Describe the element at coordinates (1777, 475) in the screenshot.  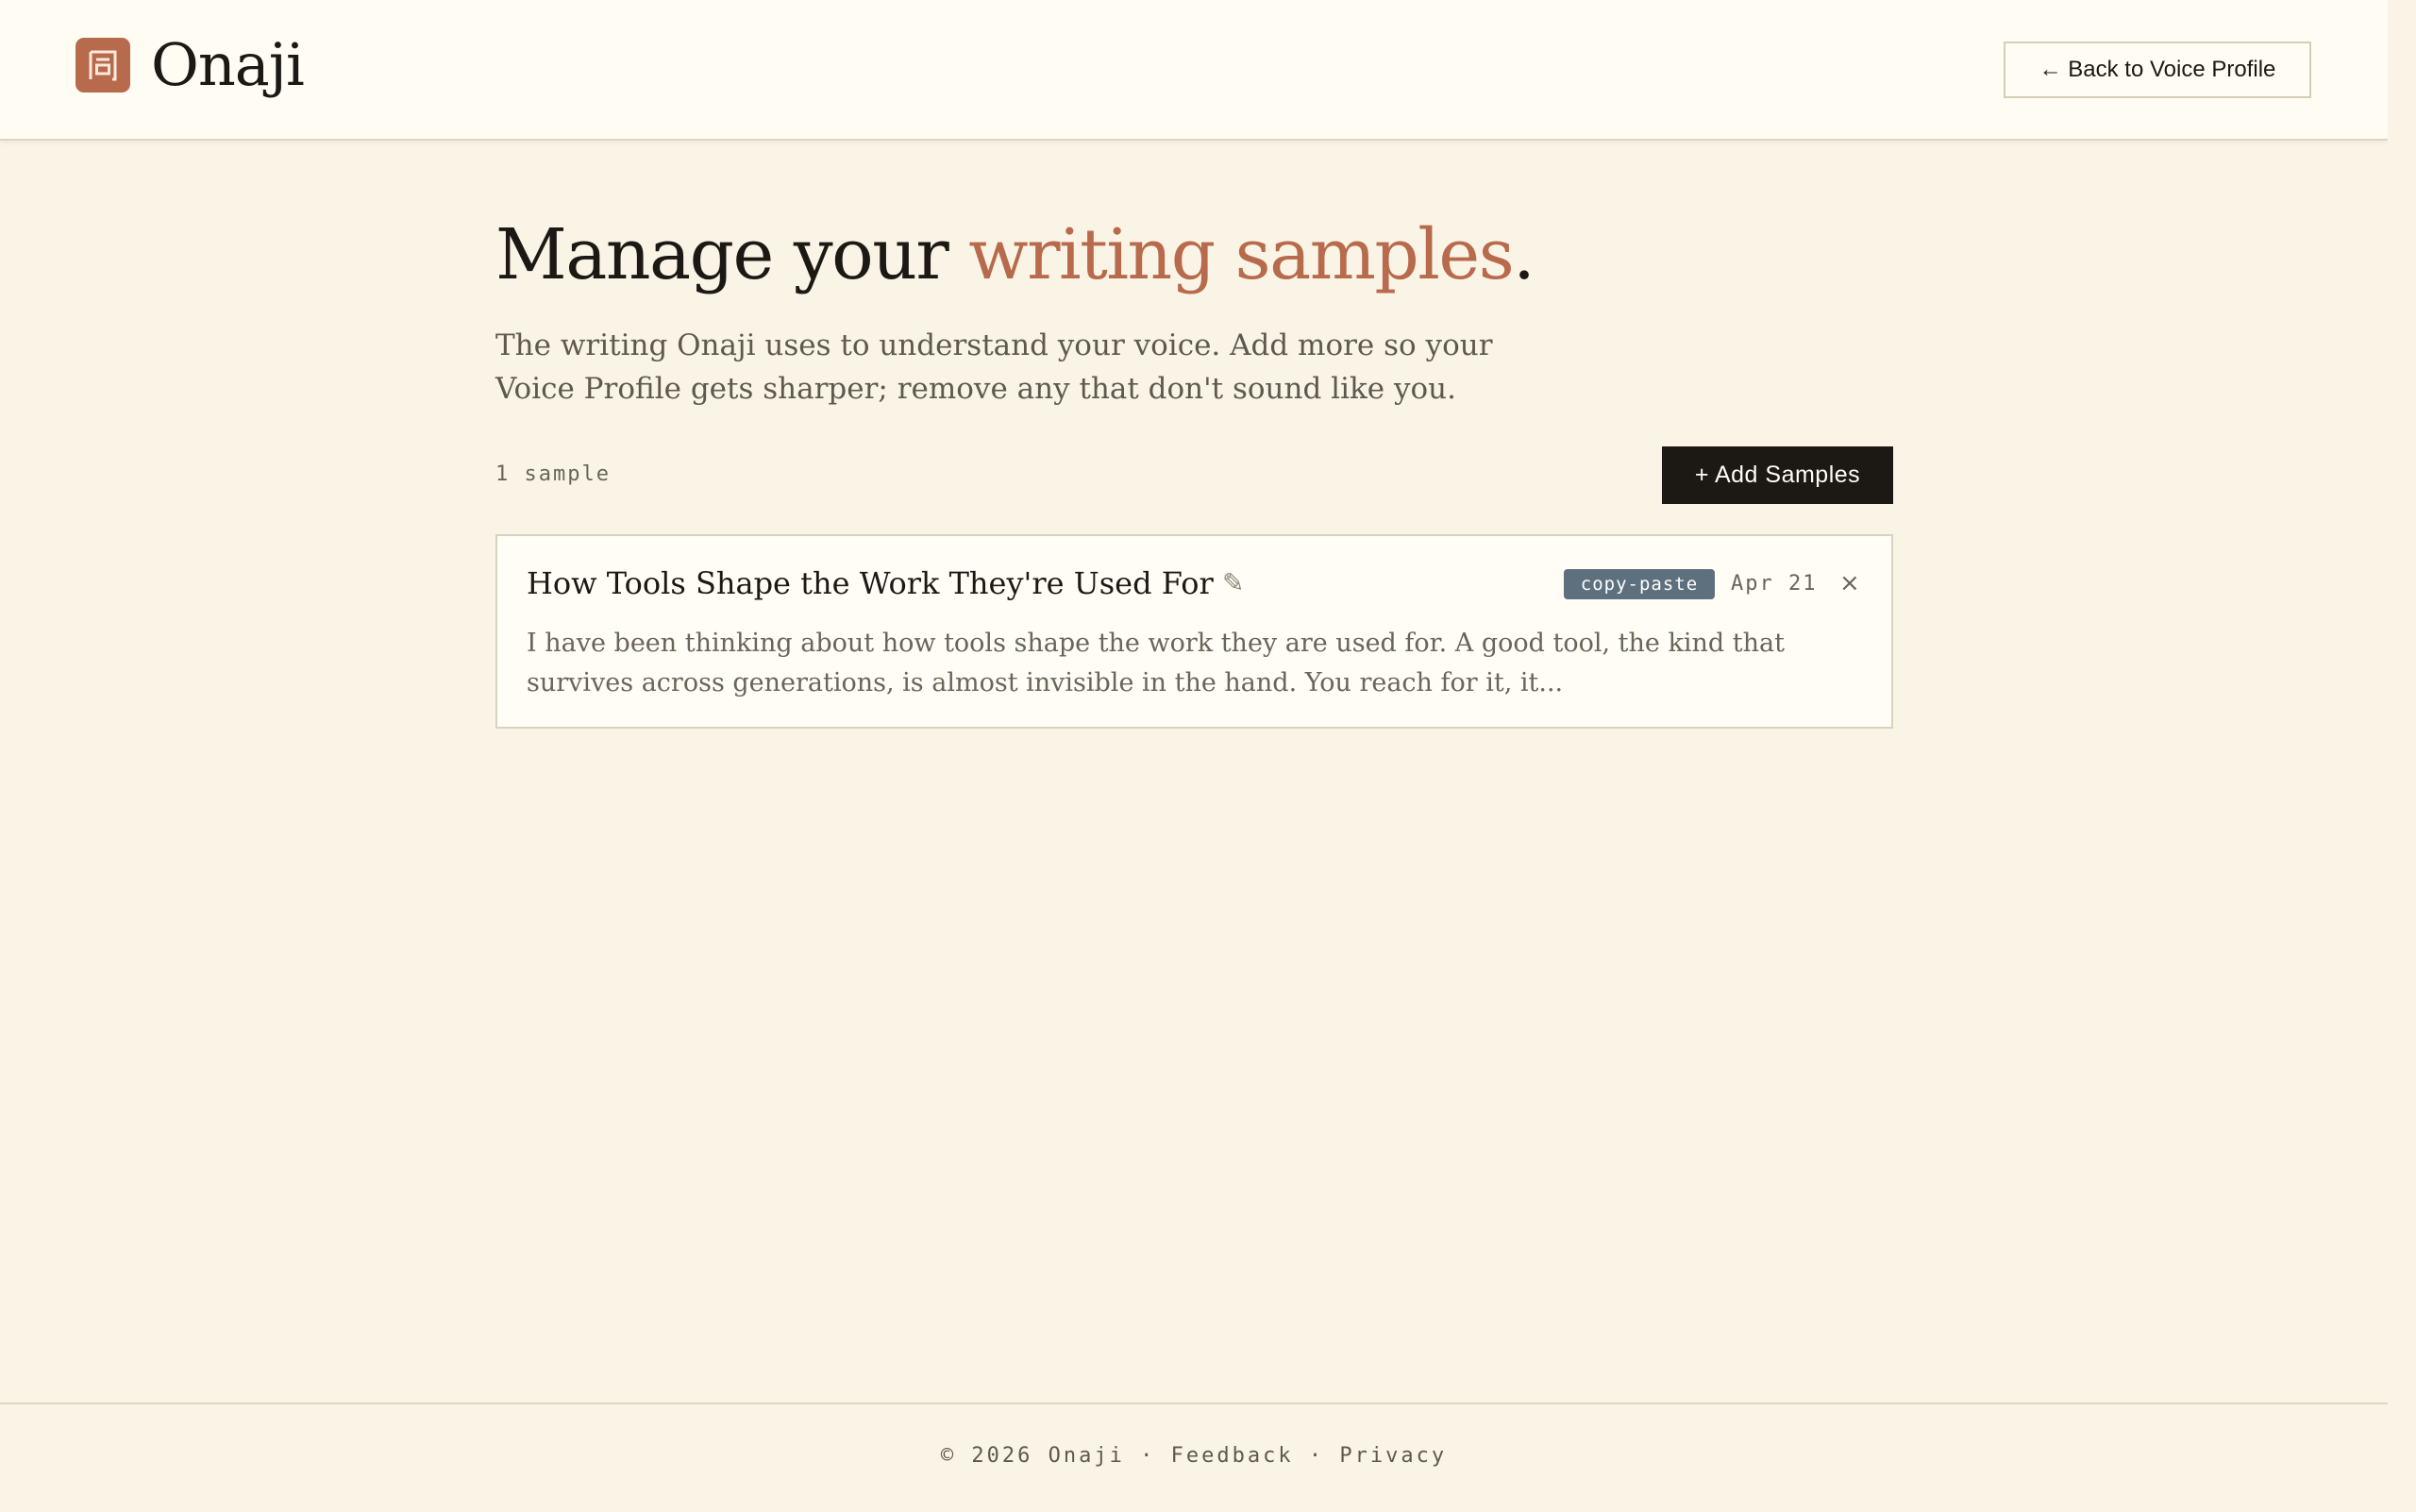
I see `add-samples-button: + Add Samples` at that location.